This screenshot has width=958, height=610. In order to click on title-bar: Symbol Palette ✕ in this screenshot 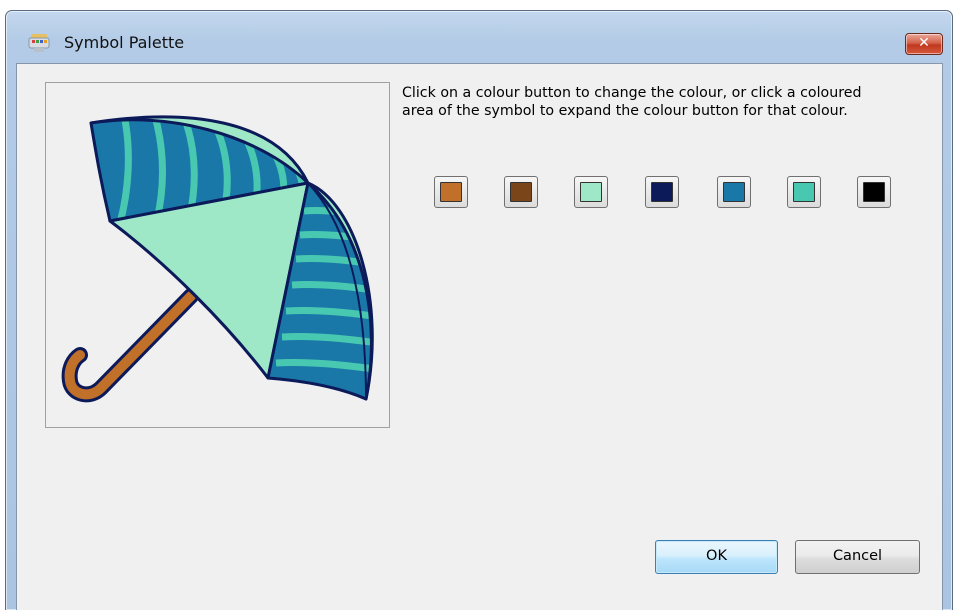, I will do `click(479, 33)`.